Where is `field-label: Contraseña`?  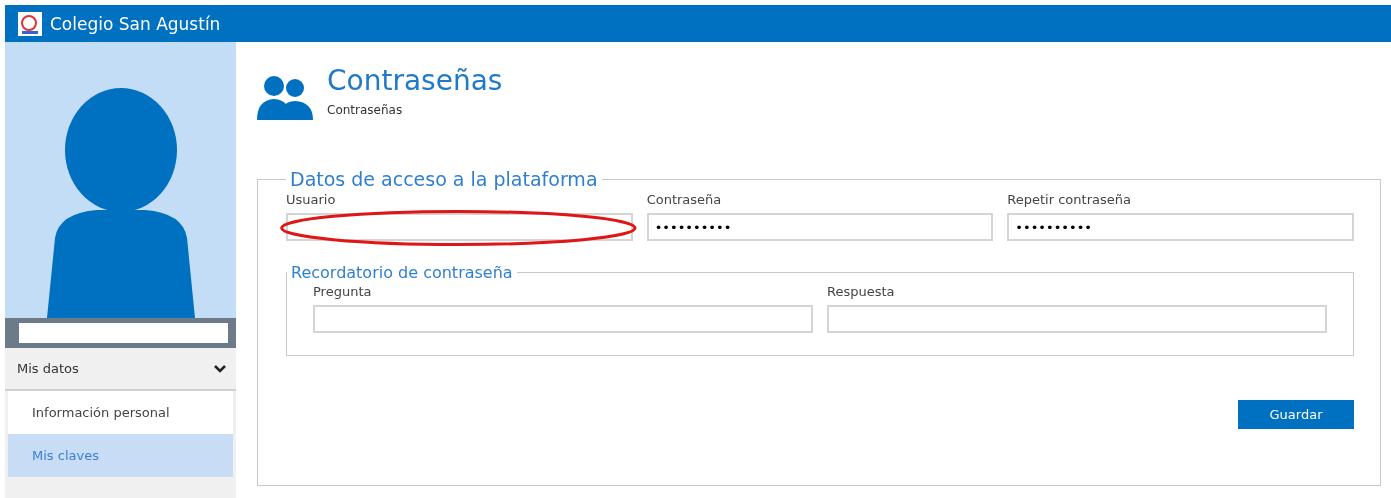
field-label: Contraseña is located at coordinates (684, 199).